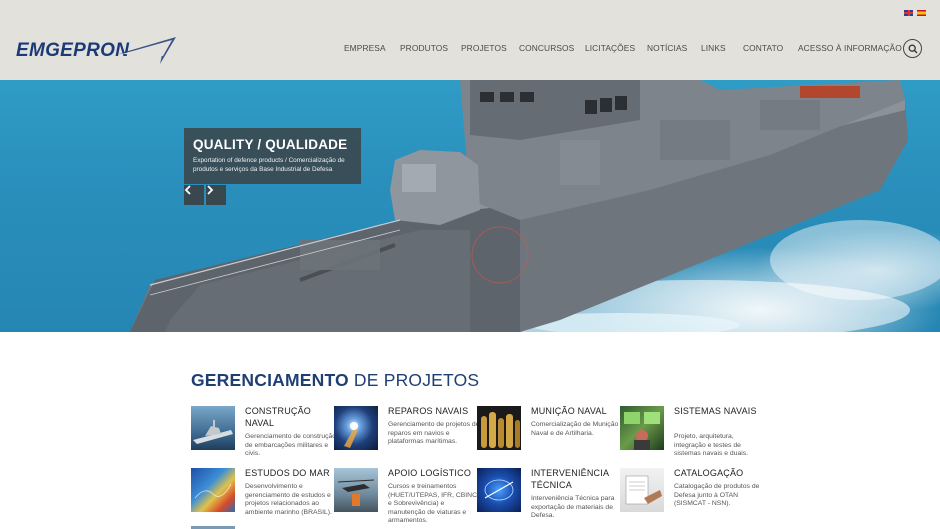  What do you see at coordinates (434, 474) in the screenshot?
I see `item-title: APOIO LOGÍSTICO` at bounding box center [434, 474].